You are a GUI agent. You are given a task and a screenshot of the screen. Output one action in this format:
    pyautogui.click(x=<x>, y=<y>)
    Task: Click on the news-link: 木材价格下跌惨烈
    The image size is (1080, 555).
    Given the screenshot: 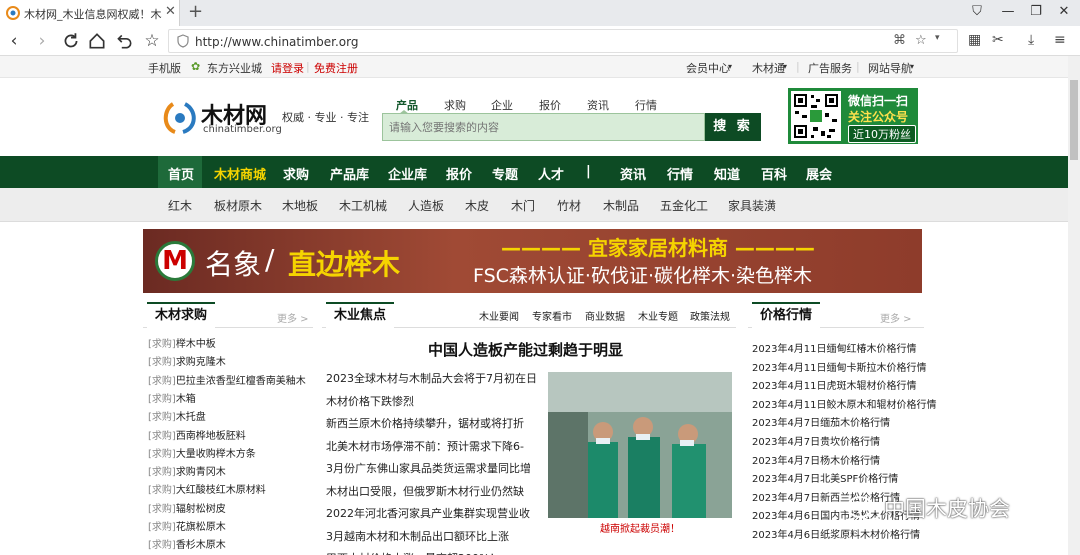 What is the action you would take?
    pyautogui.click(x=370, y=401)
    